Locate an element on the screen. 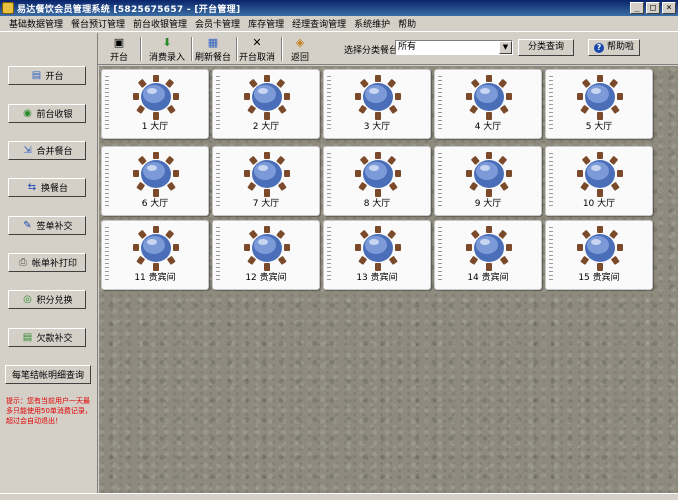 The width and height of the screenshot is (678, 500). swap-icon: ⇆ is located at coordinates (32, 187).